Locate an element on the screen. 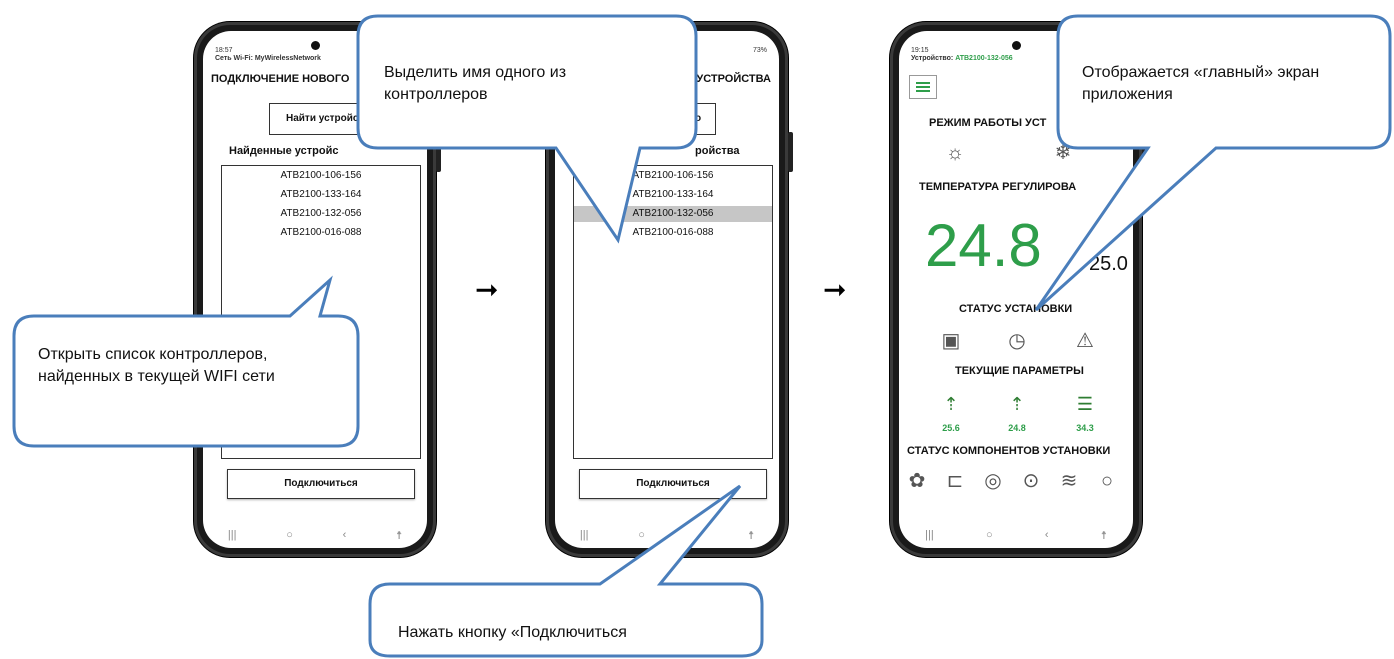 This screenshot has width=1394, height=659. status-bar: 19:15 Устройство: ATB2100-132-056 is located at coordinates (962, 55).